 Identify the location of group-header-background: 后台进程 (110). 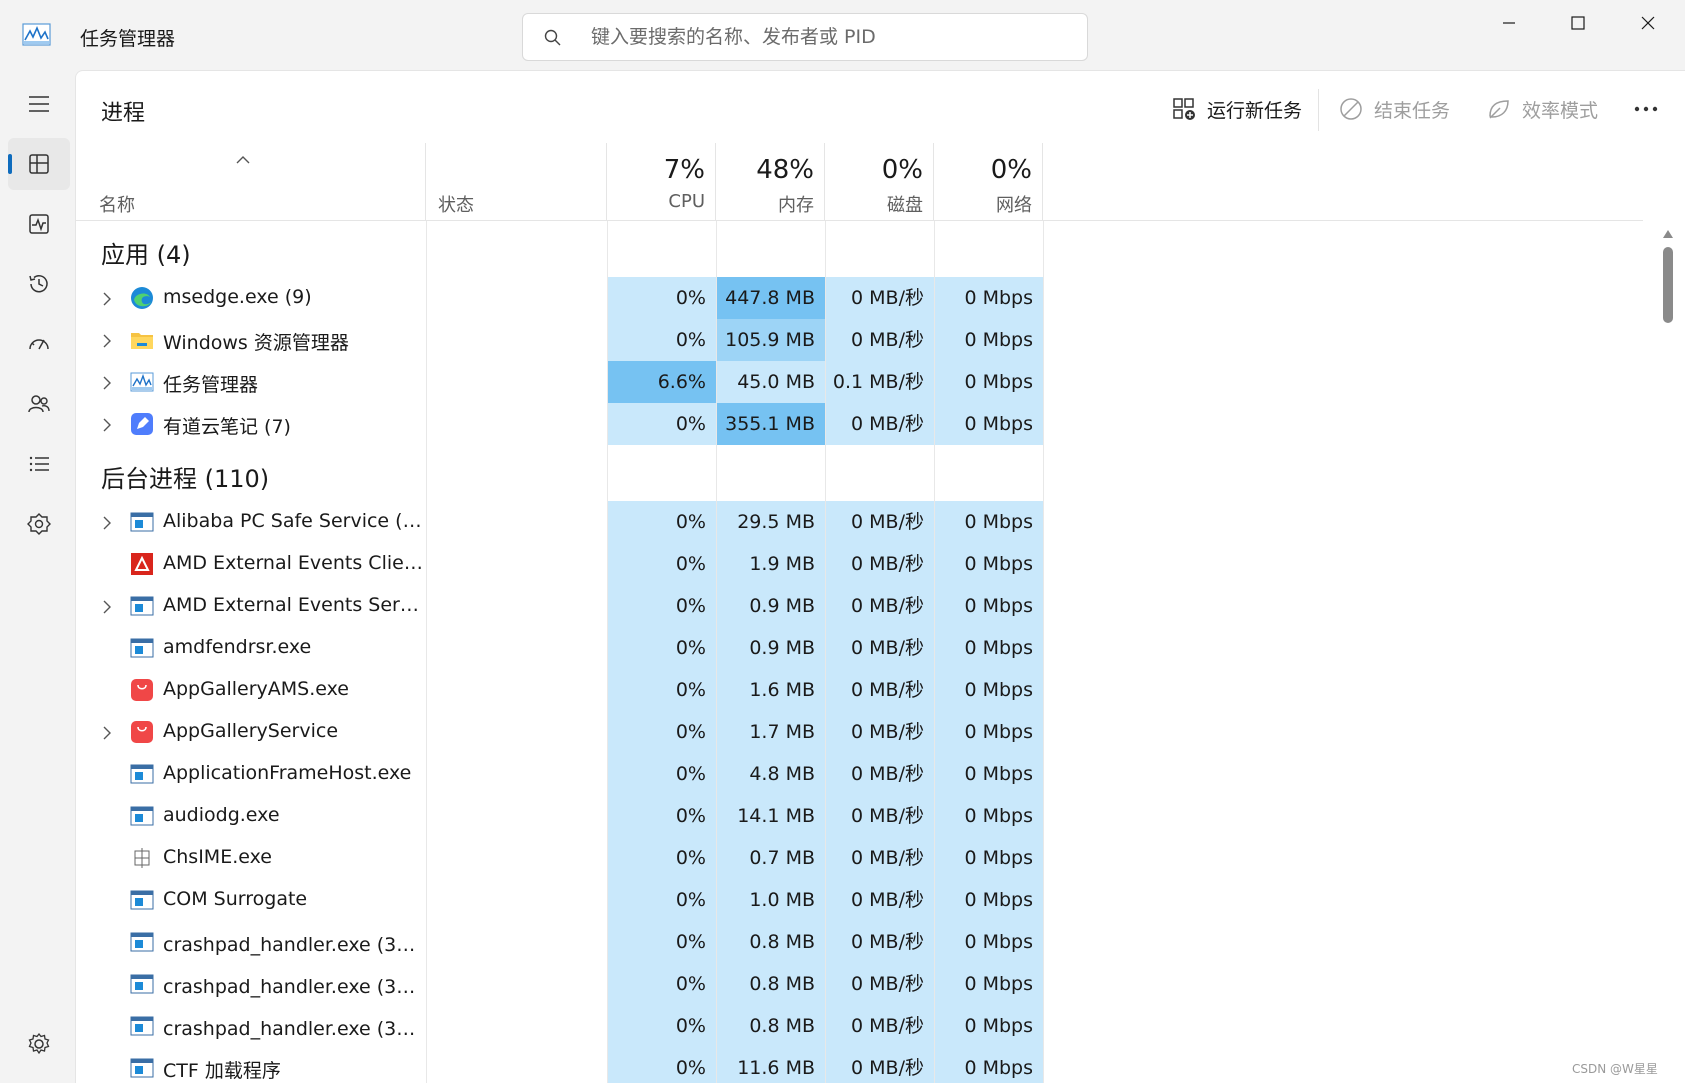
(858, 473).